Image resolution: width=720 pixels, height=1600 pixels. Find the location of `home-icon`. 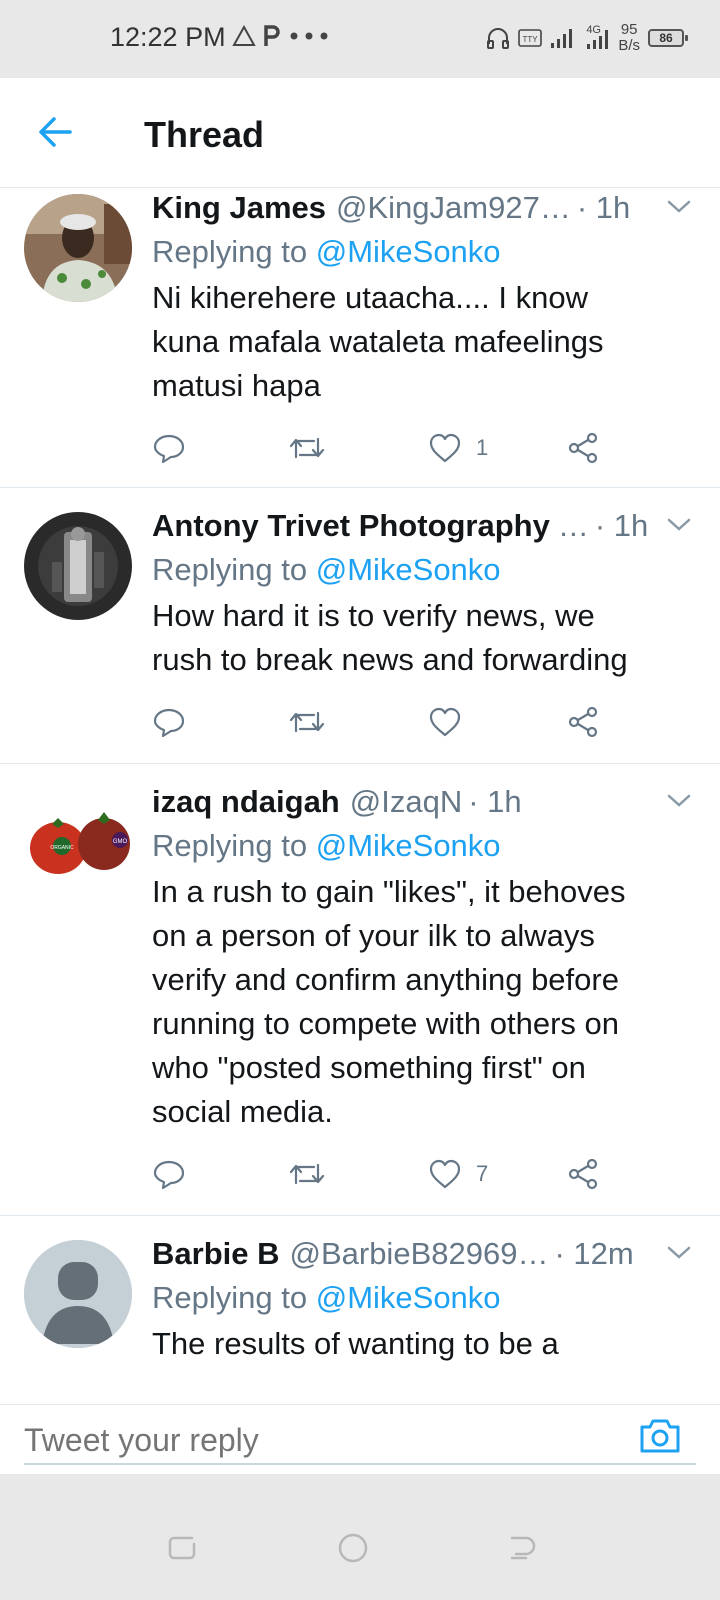

home-icon is located at coordinates (353, 1548).